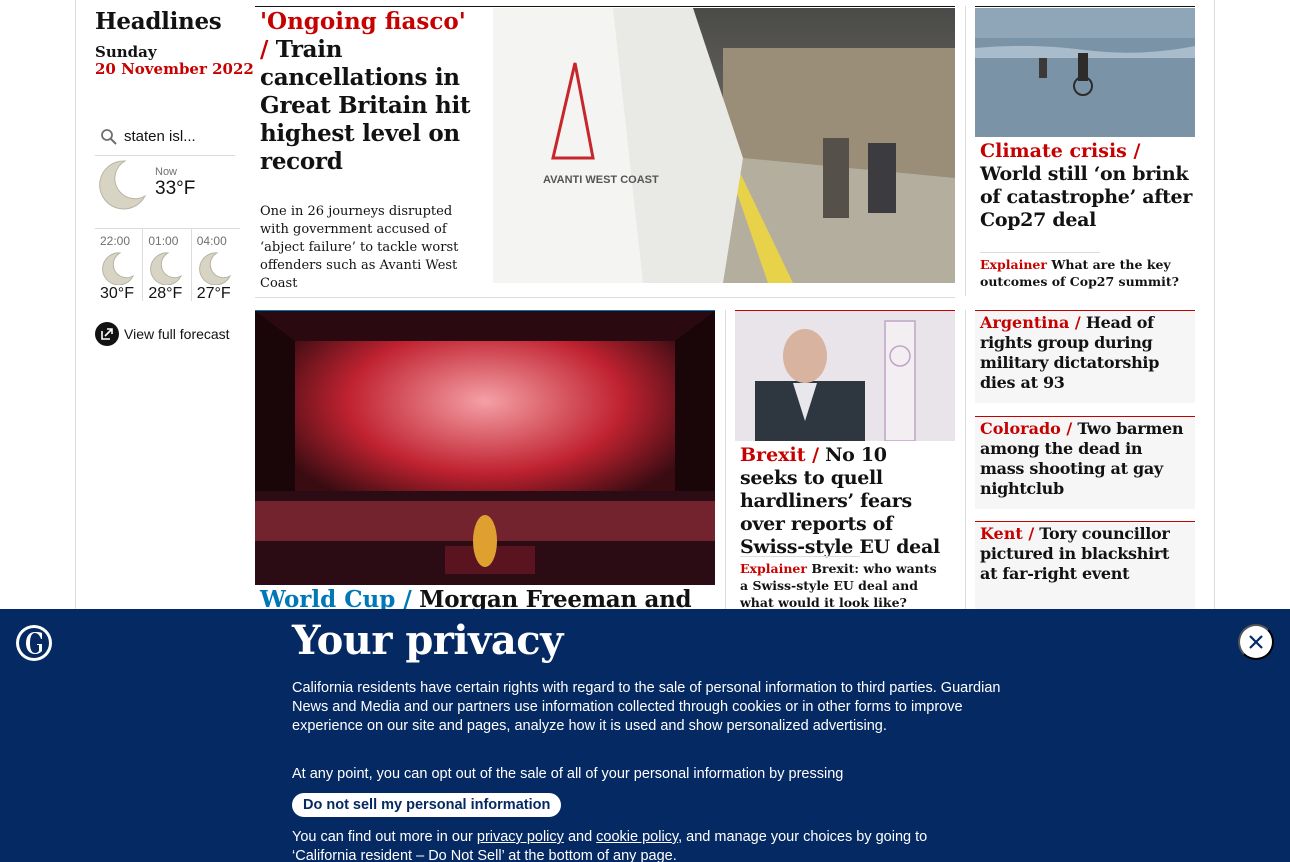 This screenshot has width=1290, height=862. Describe the element at coordinates (637, 837) in the screenshot. I see `cookie-policy-link: cookie policy` at that location.